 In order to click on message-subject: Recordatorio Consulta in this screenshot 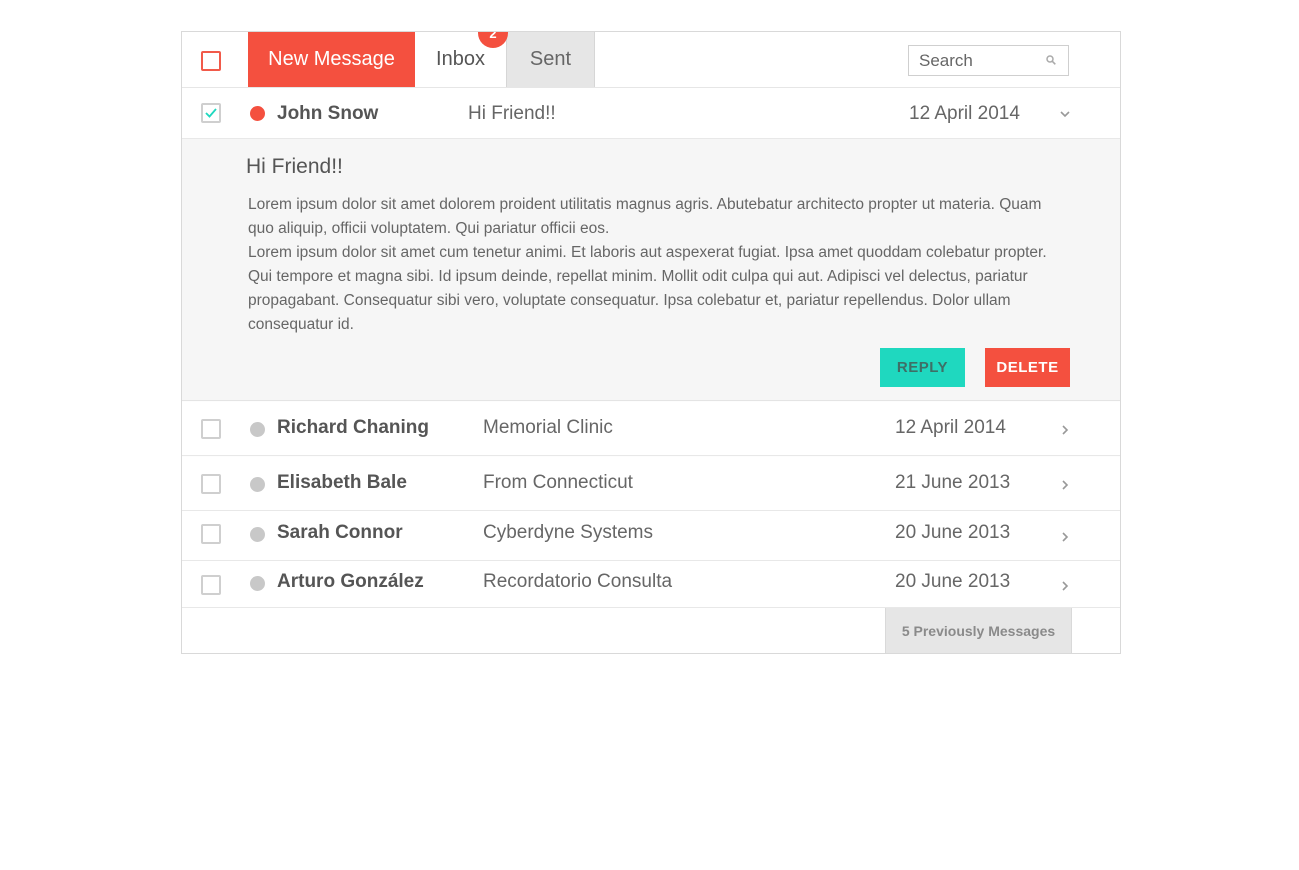, I will do `click(578, 581)`.